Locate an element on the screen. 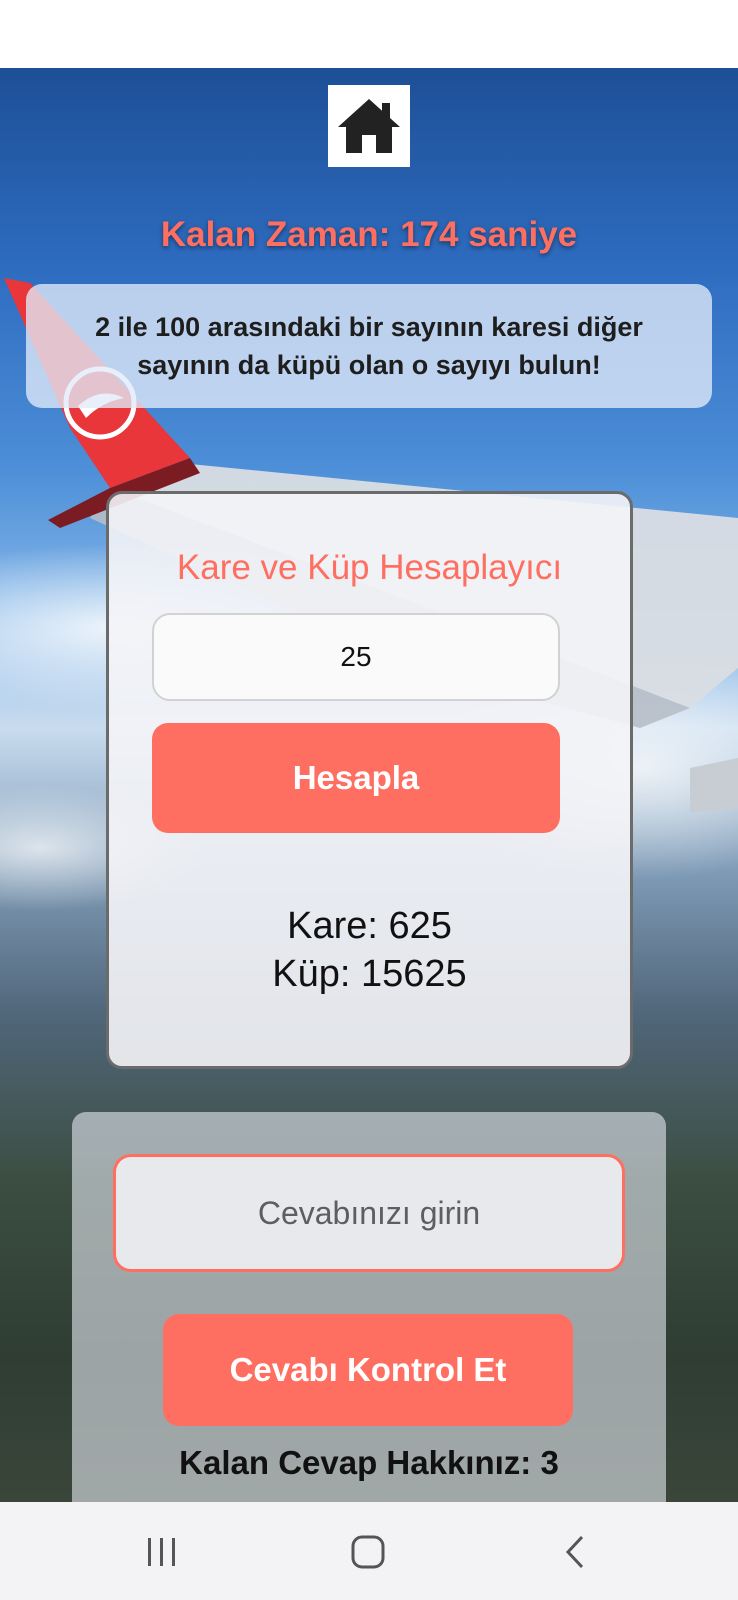 This screenshot has height=1600, width=738. number-input is located at coordinates (356, 657).